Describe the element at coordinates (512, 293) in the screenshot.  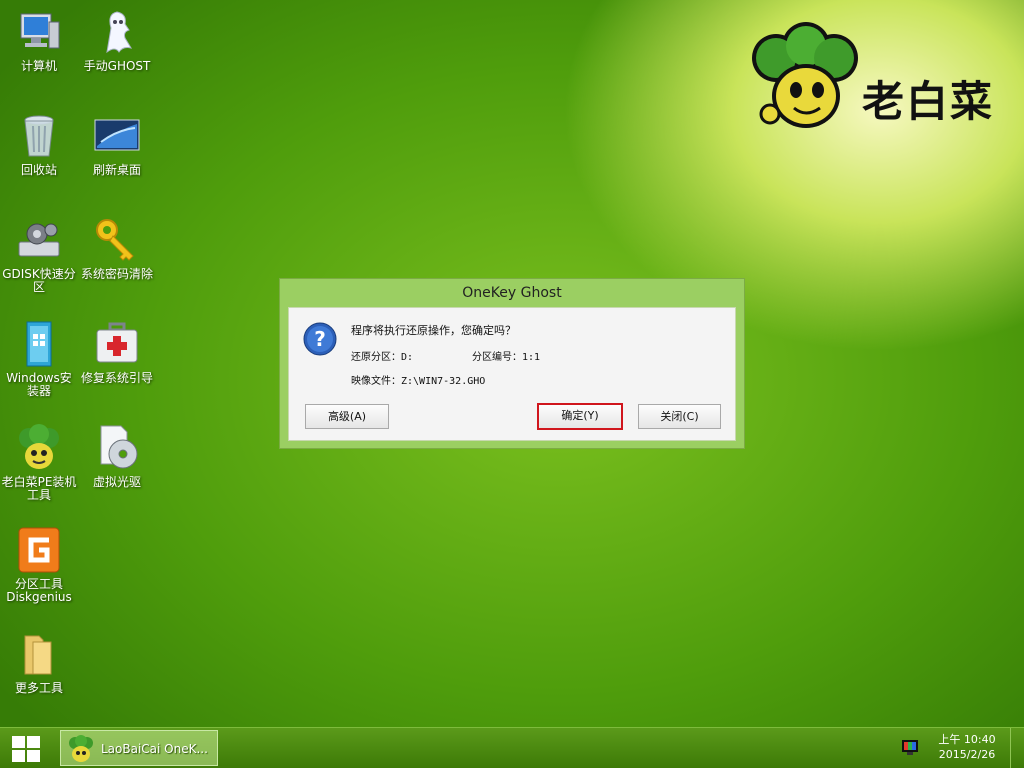
I see `dialog-title: OneKey Ghost` at that location.